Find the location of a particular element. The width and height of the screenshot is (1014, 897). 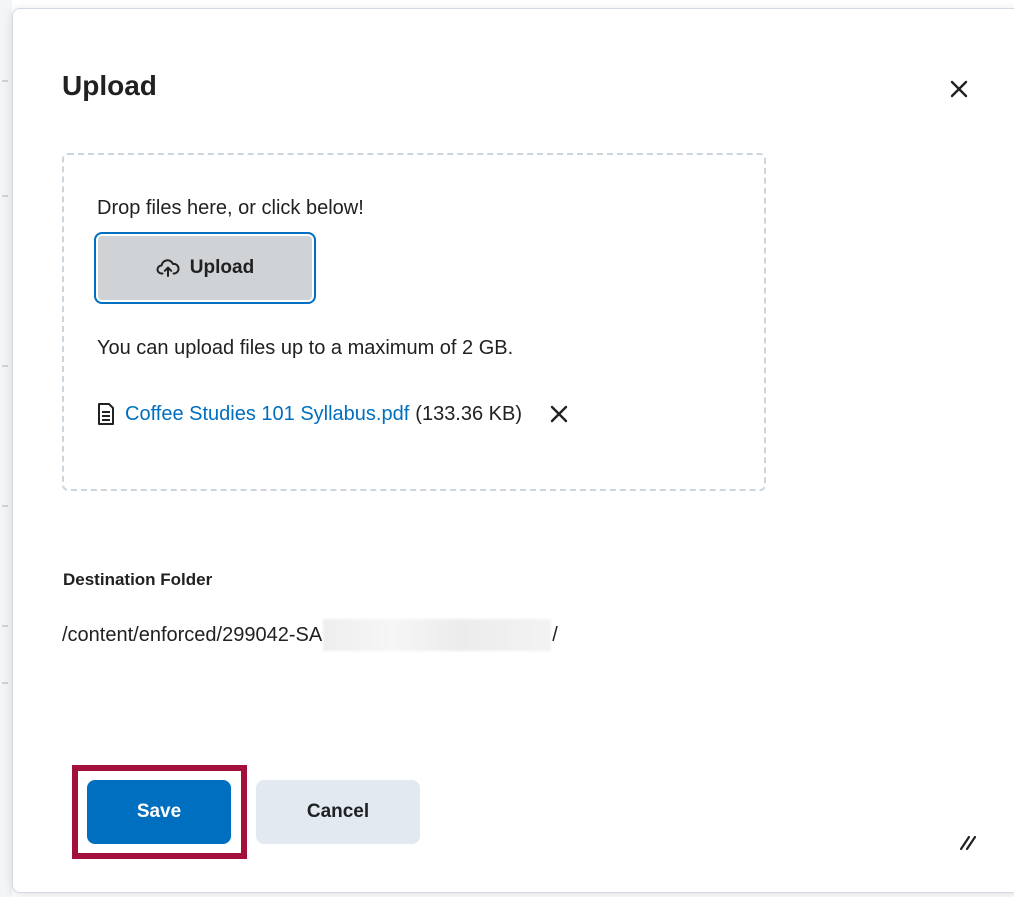

destination-folder-path: /content/enforced/299042-SA / is located at coordinates (310, 635).